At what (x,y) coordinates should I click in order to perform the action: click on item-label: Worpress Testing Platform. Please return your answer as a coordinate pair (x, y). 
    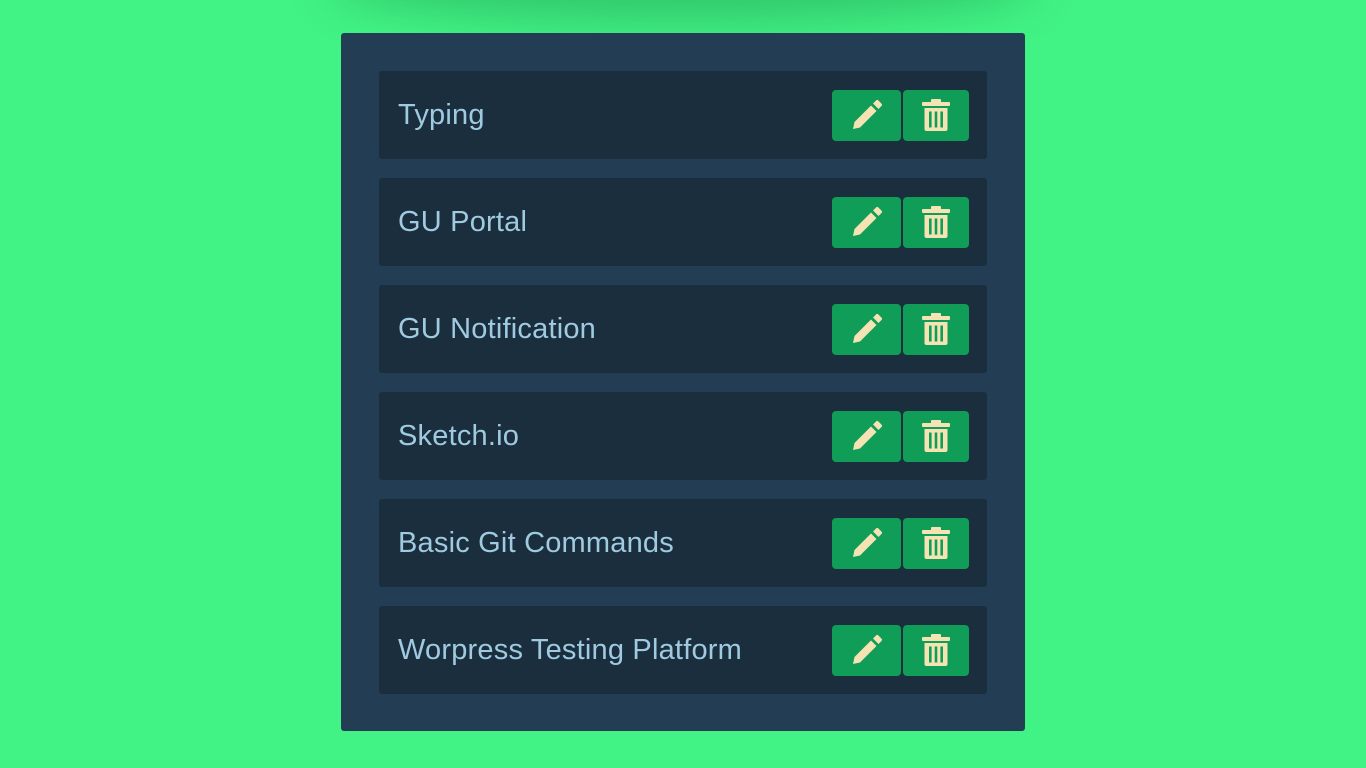
    Looking at the image, I should click on (570, 649).